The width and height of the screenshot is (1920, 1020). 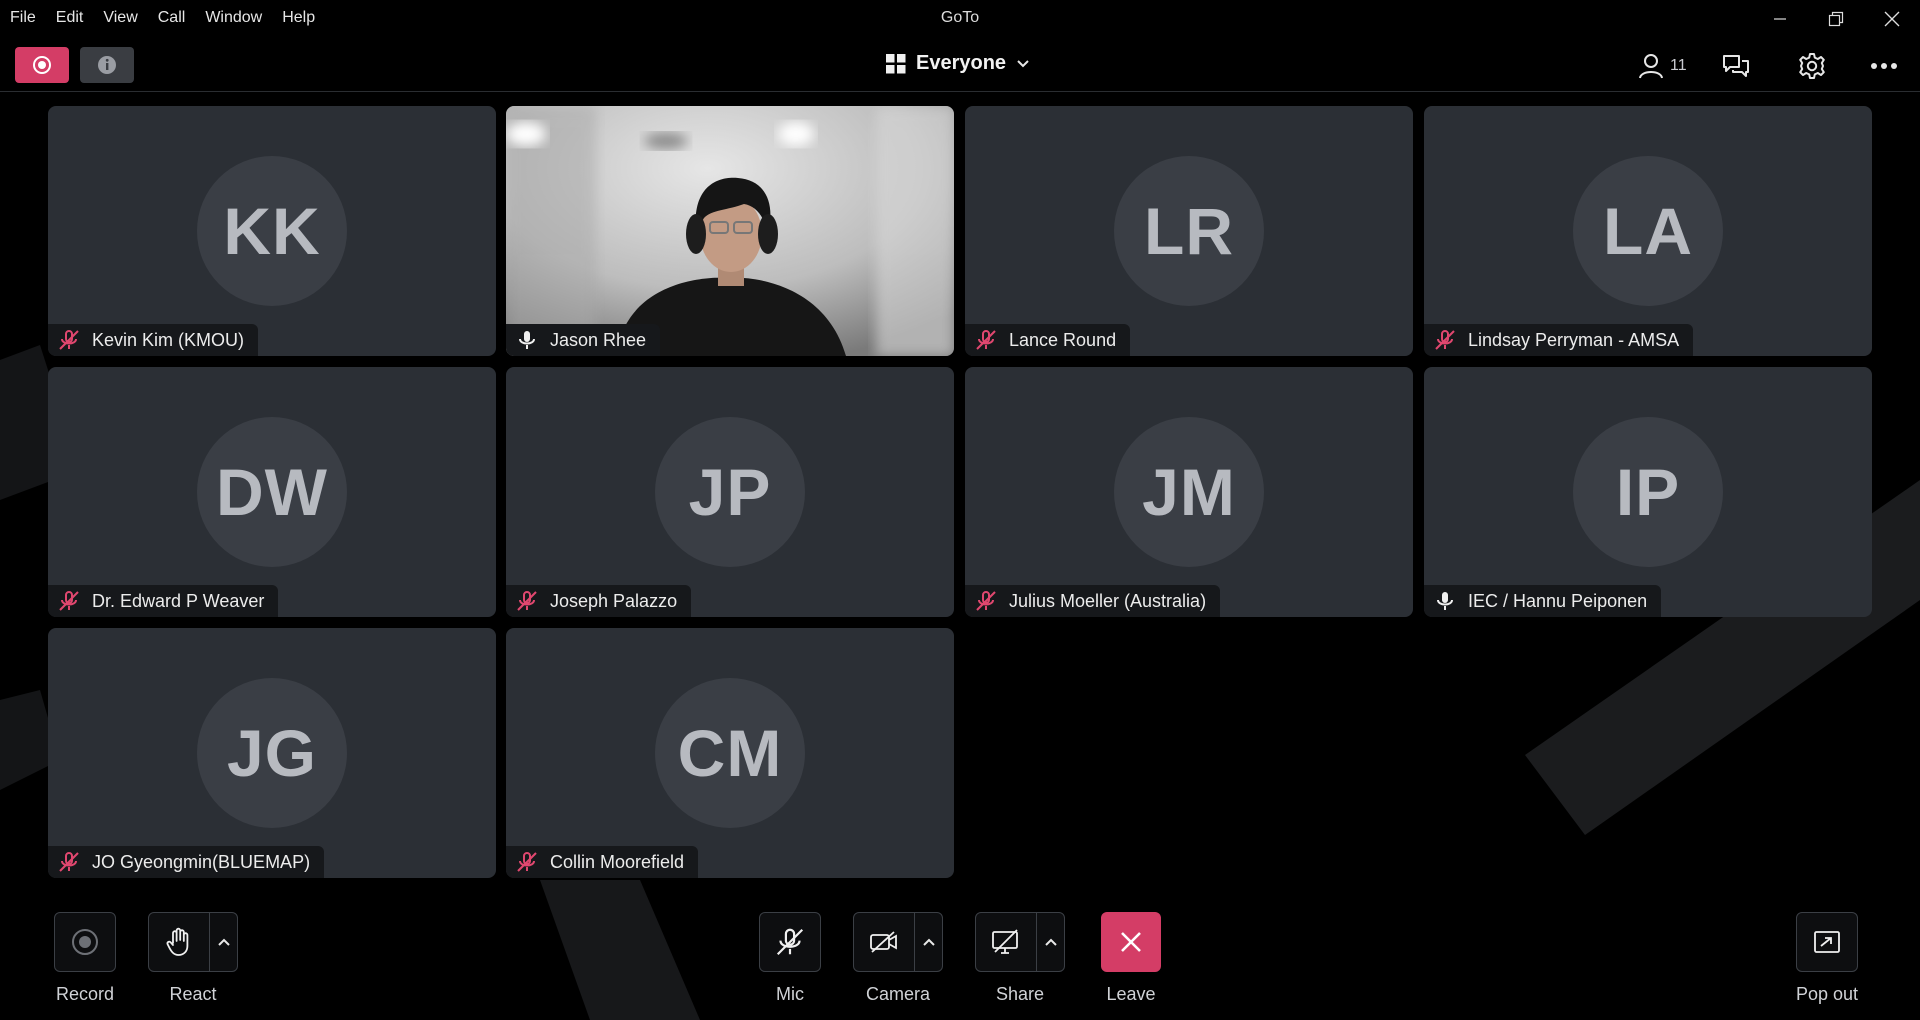 I want to click on record-button, so click(x=85, y=942).